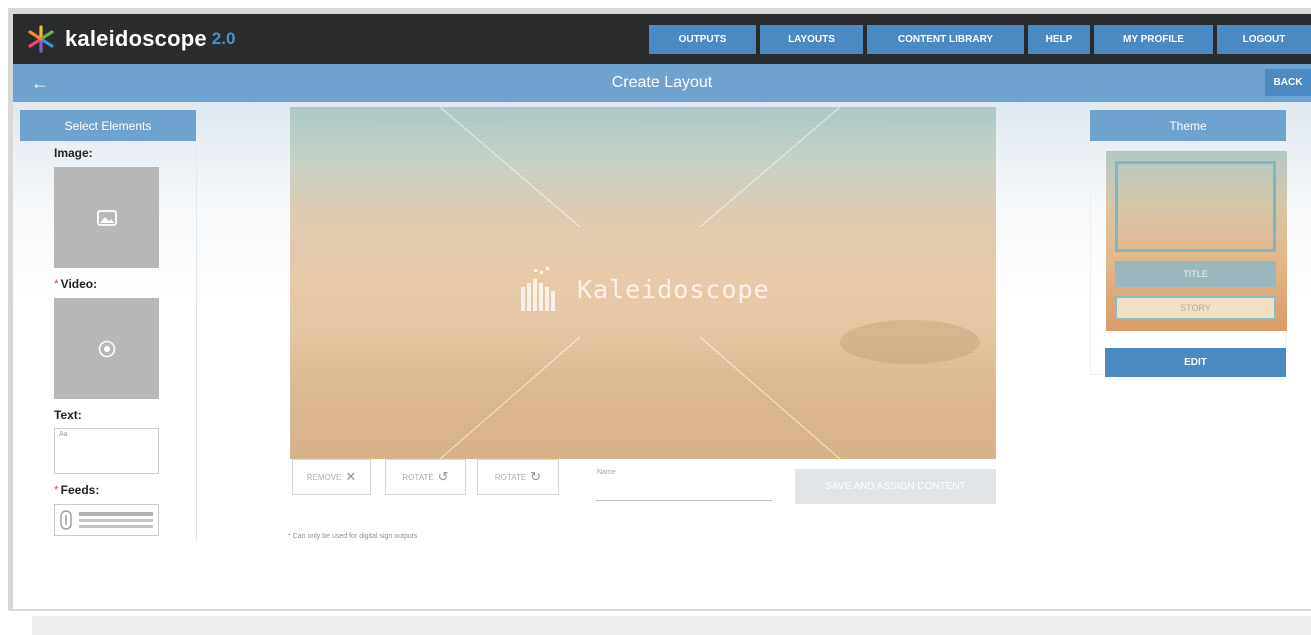  I want to click on theme-panel: Theme TITLE STORY EDIT, so click(1188, 243).